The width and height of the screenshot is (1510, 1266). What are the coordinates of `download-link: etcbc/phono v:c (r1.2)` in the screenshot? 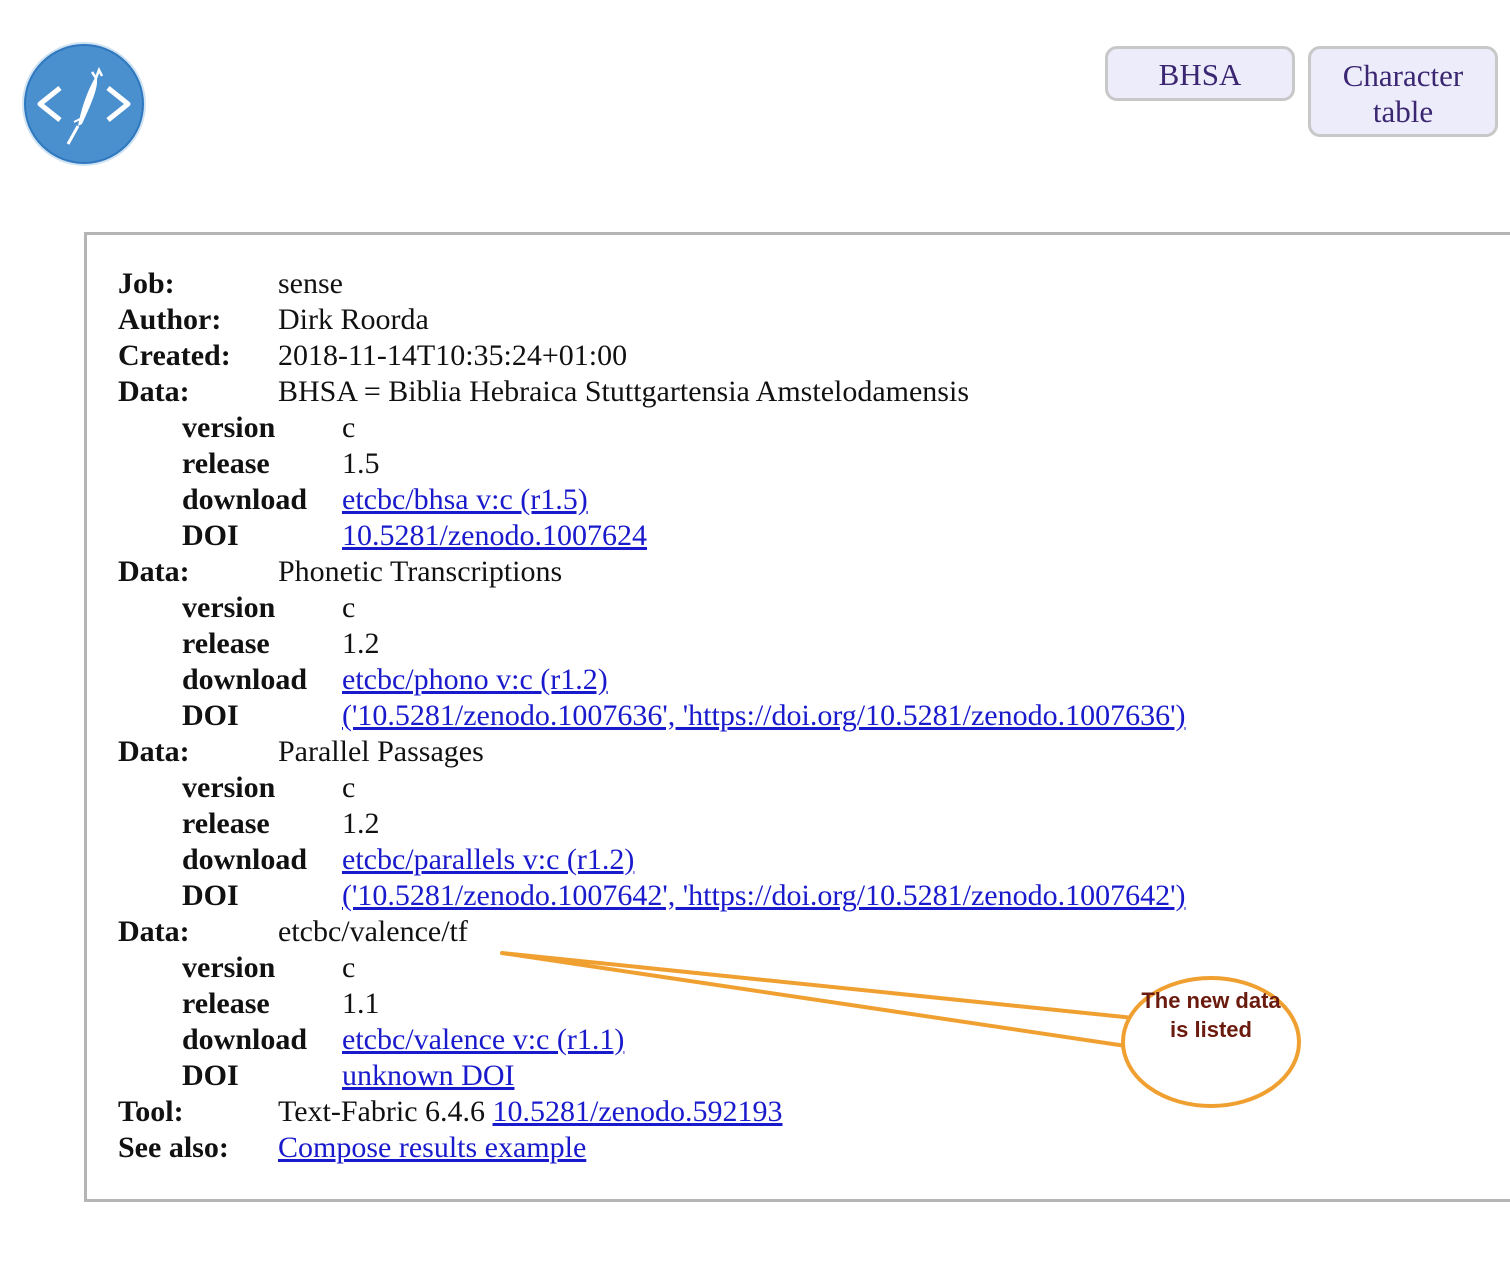 It's located at (475, 680).